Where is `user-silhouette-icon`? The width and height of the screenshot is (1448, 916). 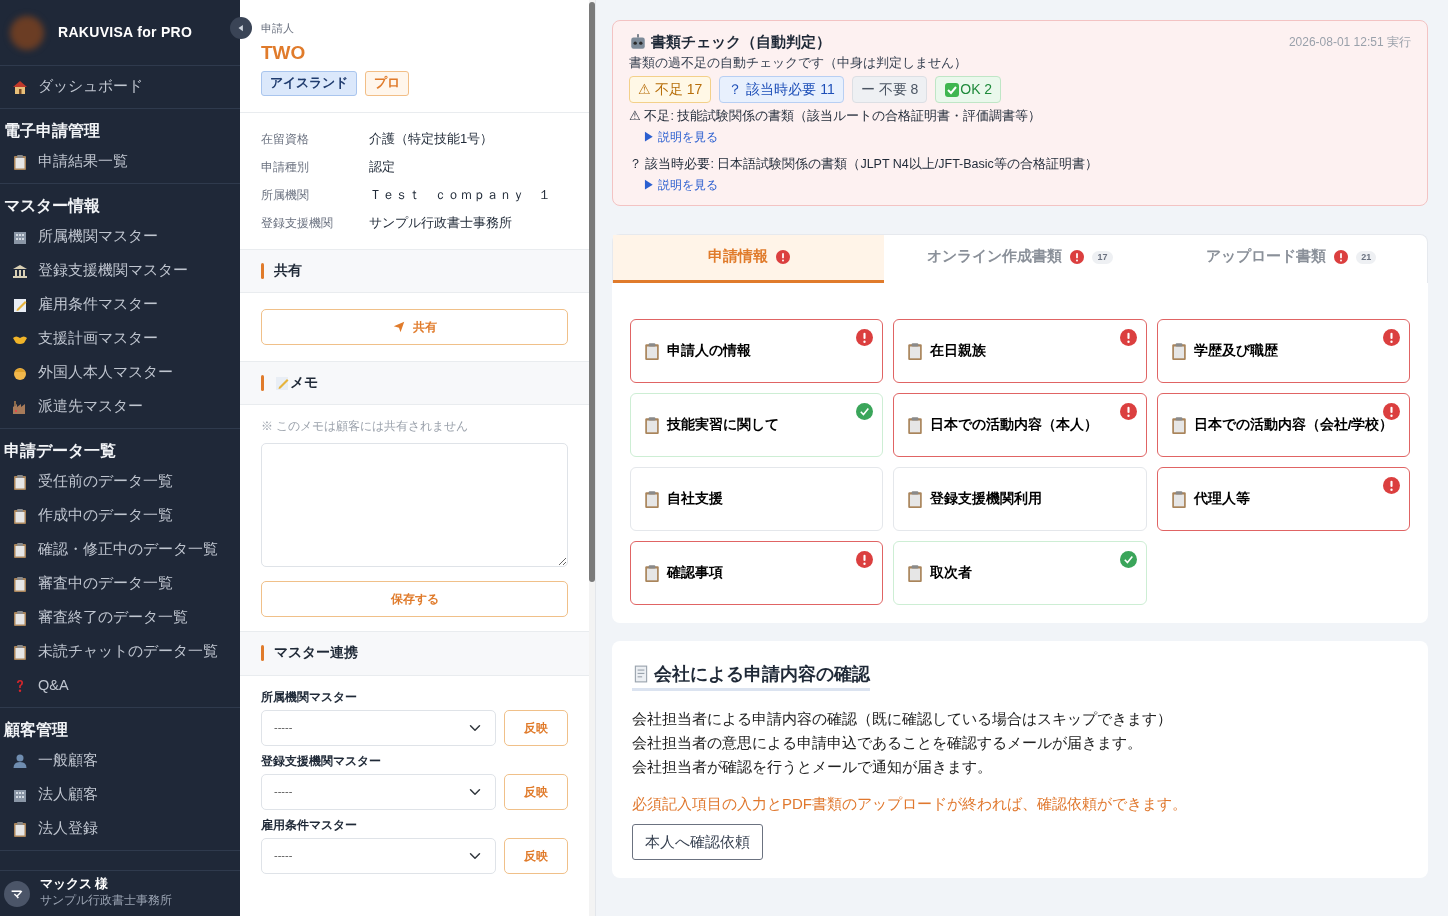
user-silhouette-icon is located at coordinates (20, 761).